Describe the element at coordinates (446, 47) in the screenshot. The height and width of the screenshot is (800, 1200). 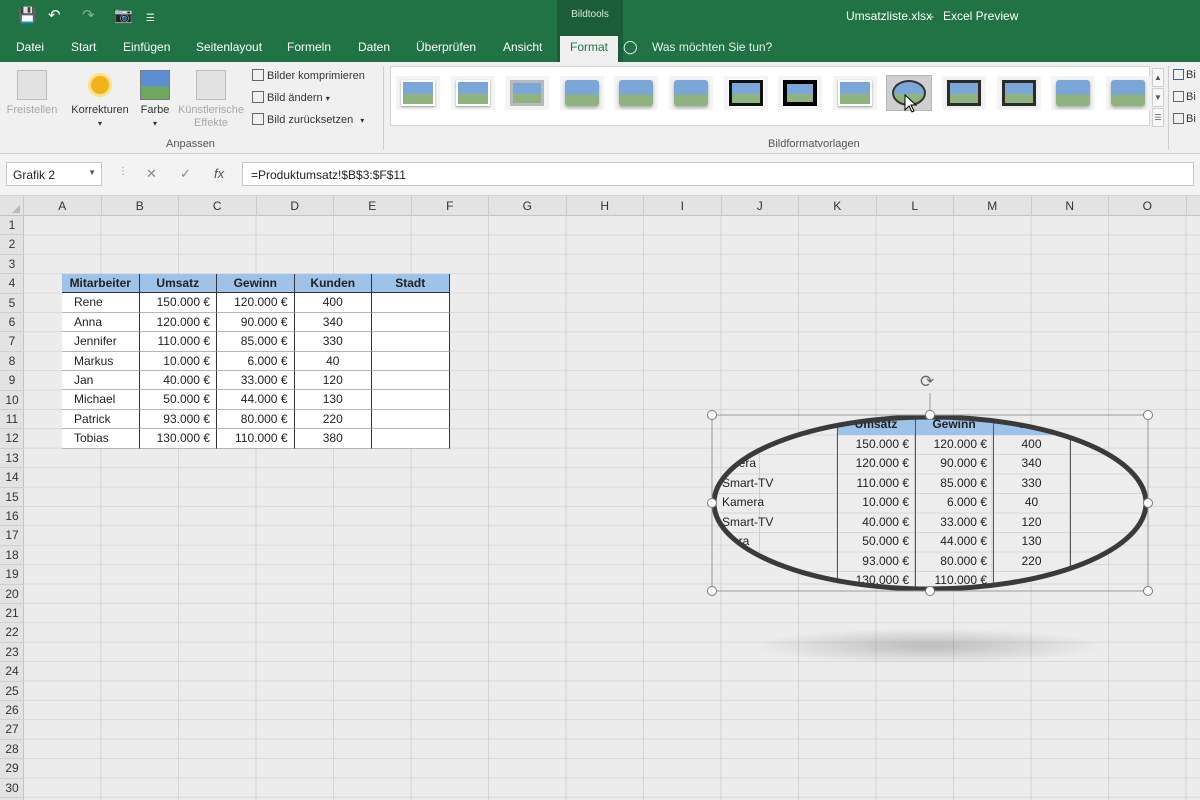
I see `tab-ueberpruefen: Überprüfen` at that location.